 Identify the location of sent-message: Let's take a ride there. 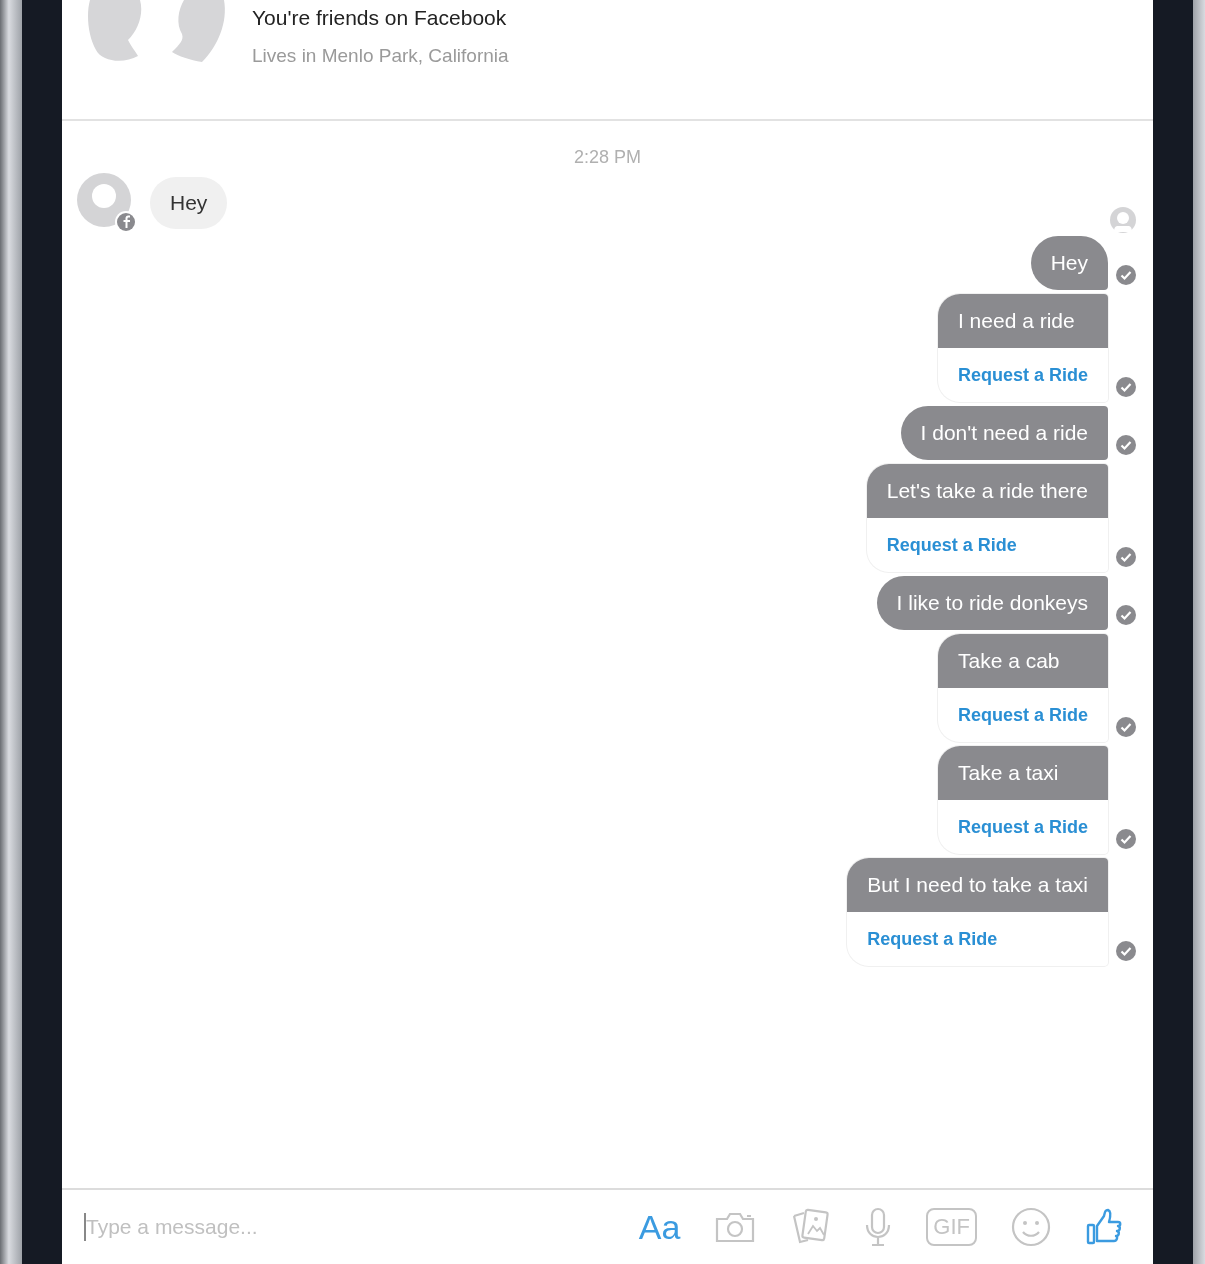
(987, 491).